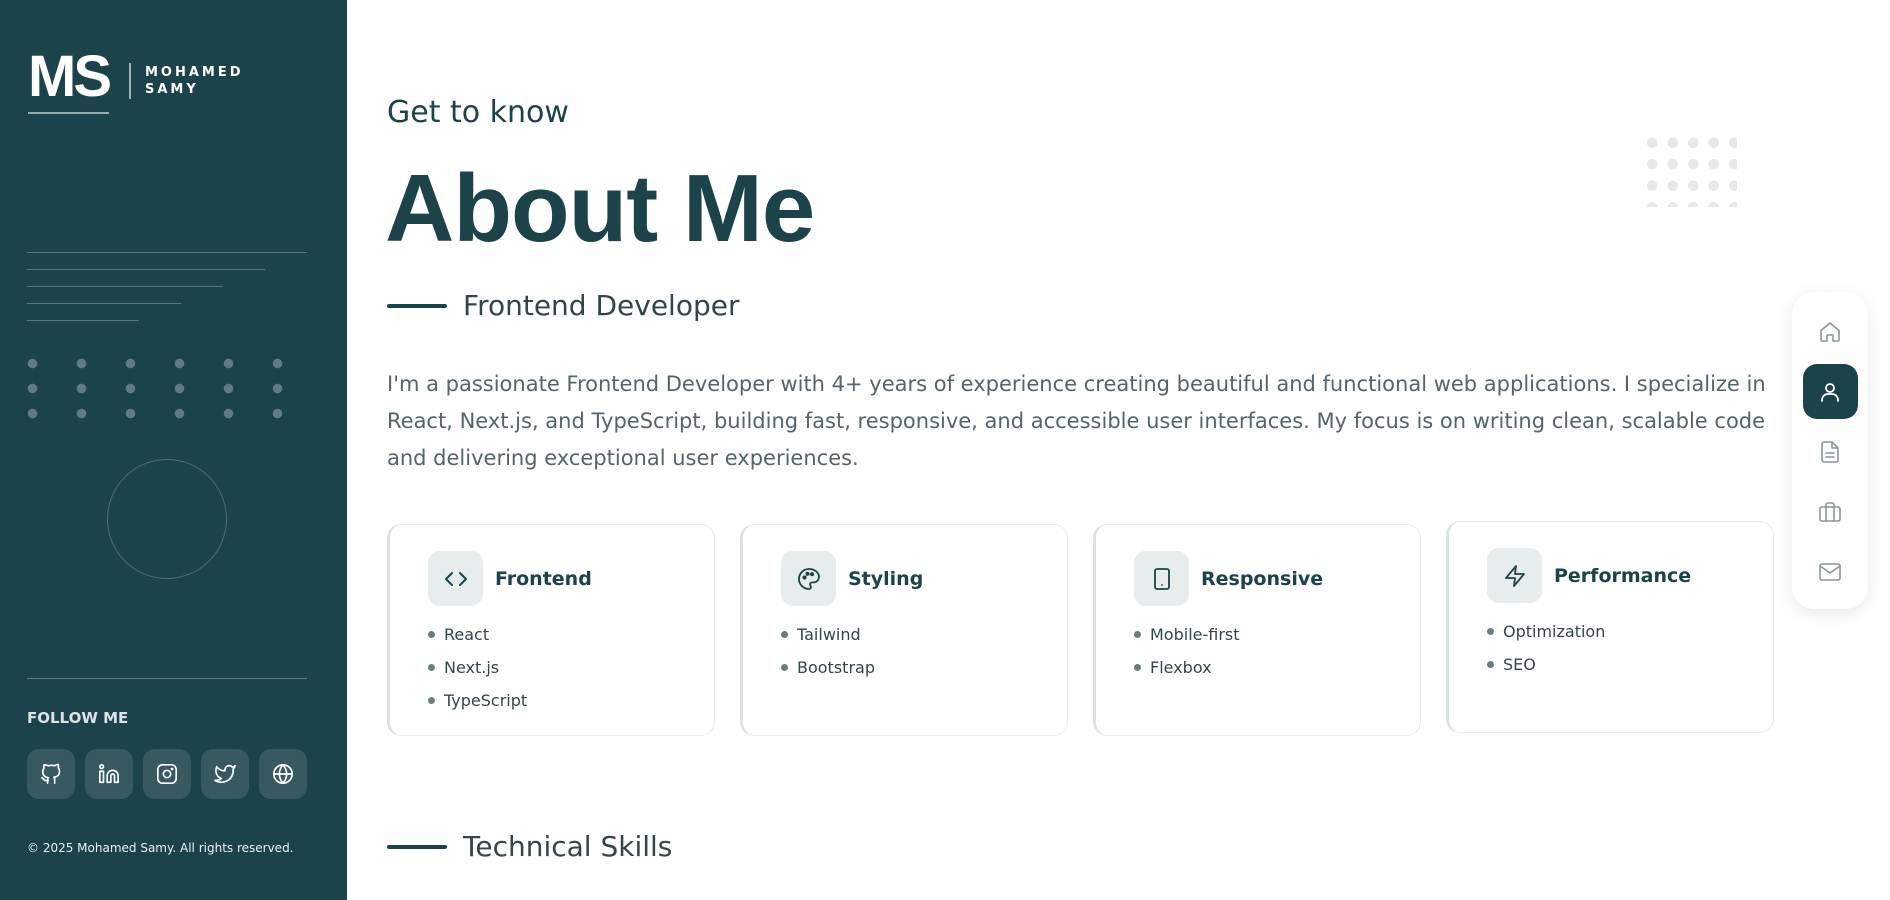  I want to click on code-icon, so click(455, 578).